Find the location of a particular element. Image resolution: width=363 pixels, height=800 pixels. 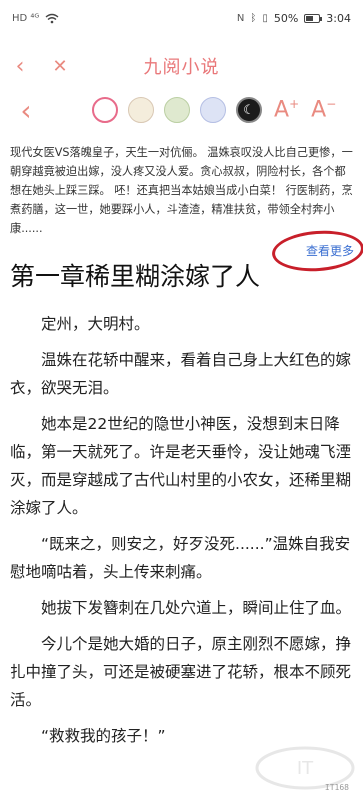

paragraph: “救救我的孩子！” is located at coordinates (103, 736).